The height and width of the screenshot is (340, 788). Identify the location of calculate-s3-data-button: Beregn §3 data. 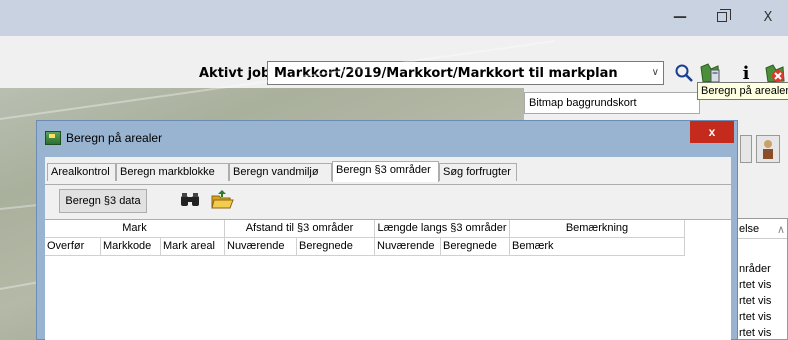
(103, 201).